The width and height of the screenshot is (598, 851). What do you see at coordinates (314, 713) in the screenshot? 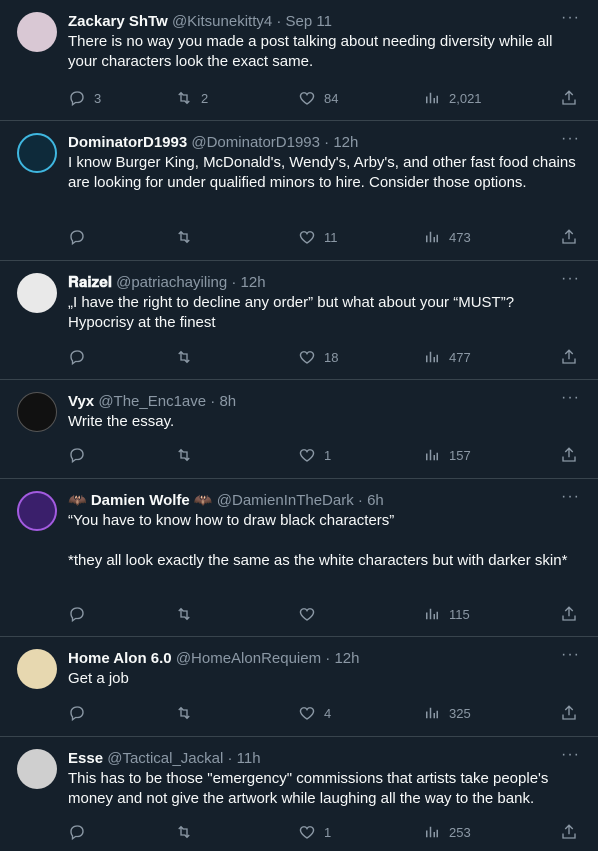
I see `like-button: 4` at bounding box center [314, 713].